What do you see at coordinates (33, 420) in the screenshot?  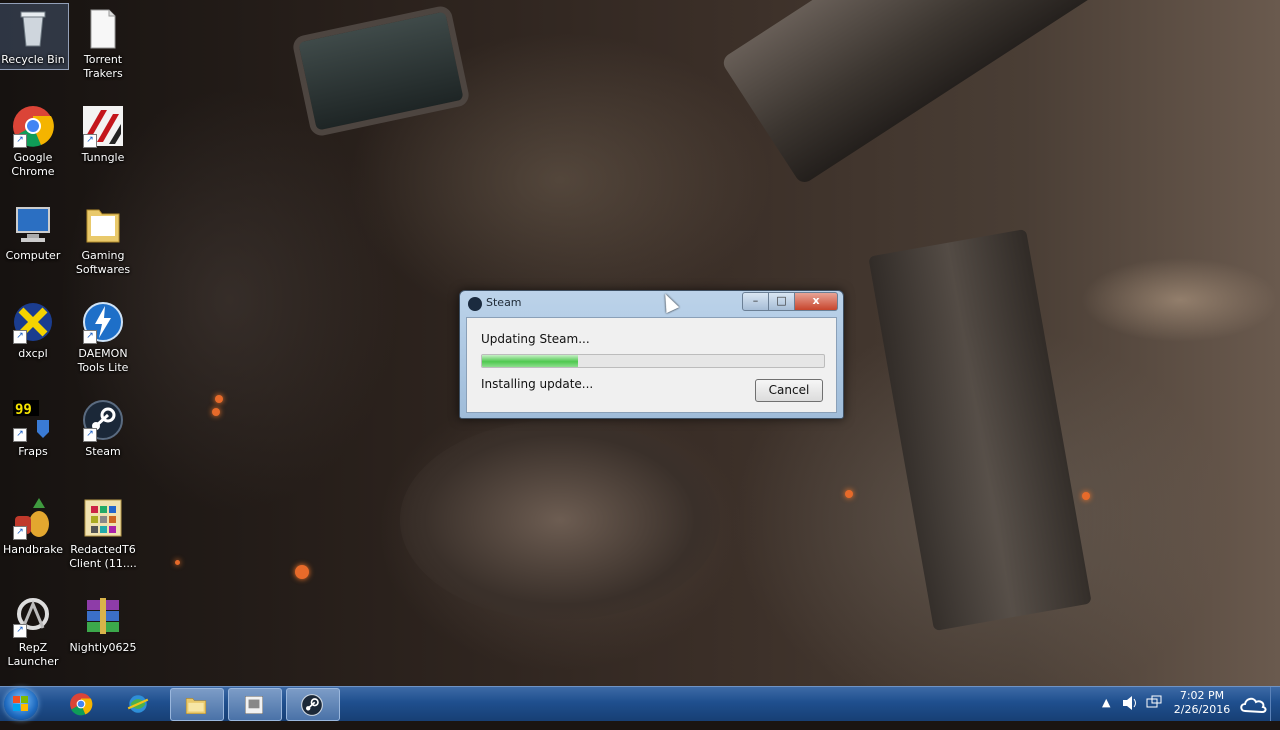 I see `fraps-icon: 99 ↗` at bounding box center [33, 420].